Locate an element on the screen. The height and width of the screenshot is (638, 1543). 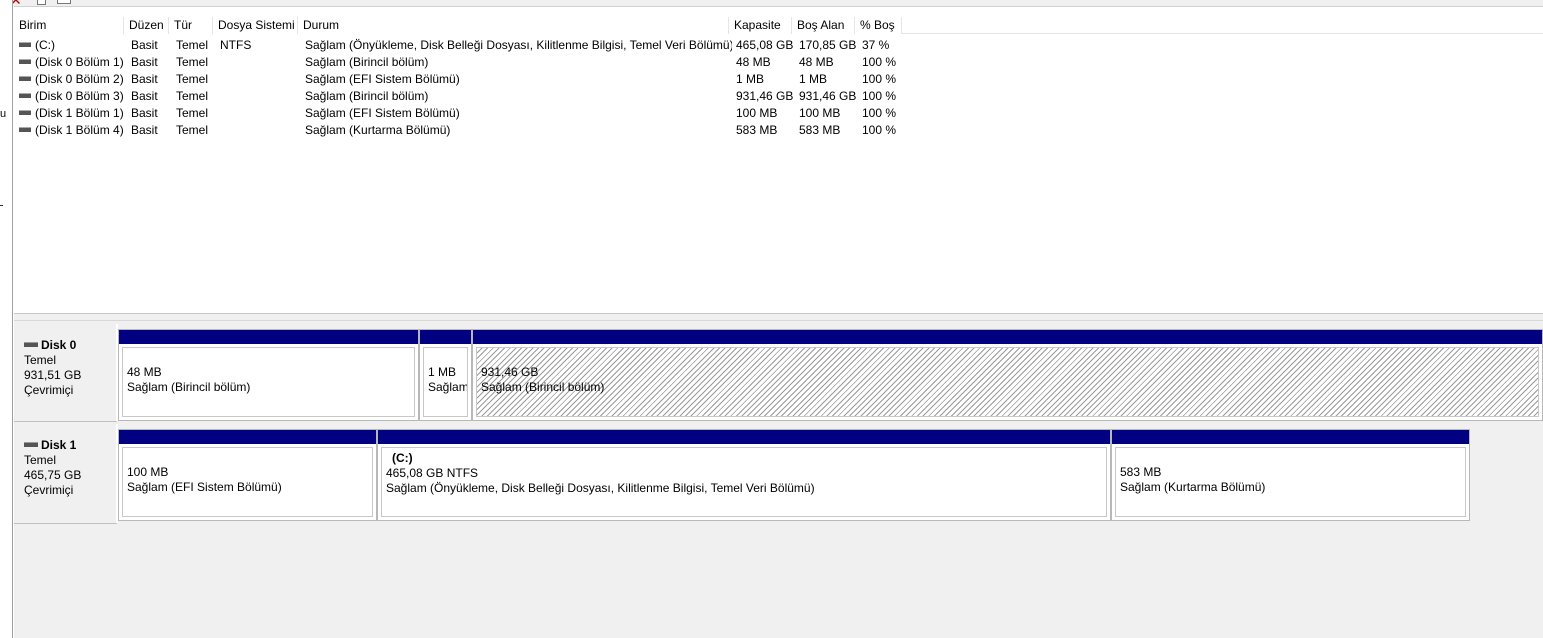
volume-capacity: 931,46 GB is located at coordinates (765, 96).